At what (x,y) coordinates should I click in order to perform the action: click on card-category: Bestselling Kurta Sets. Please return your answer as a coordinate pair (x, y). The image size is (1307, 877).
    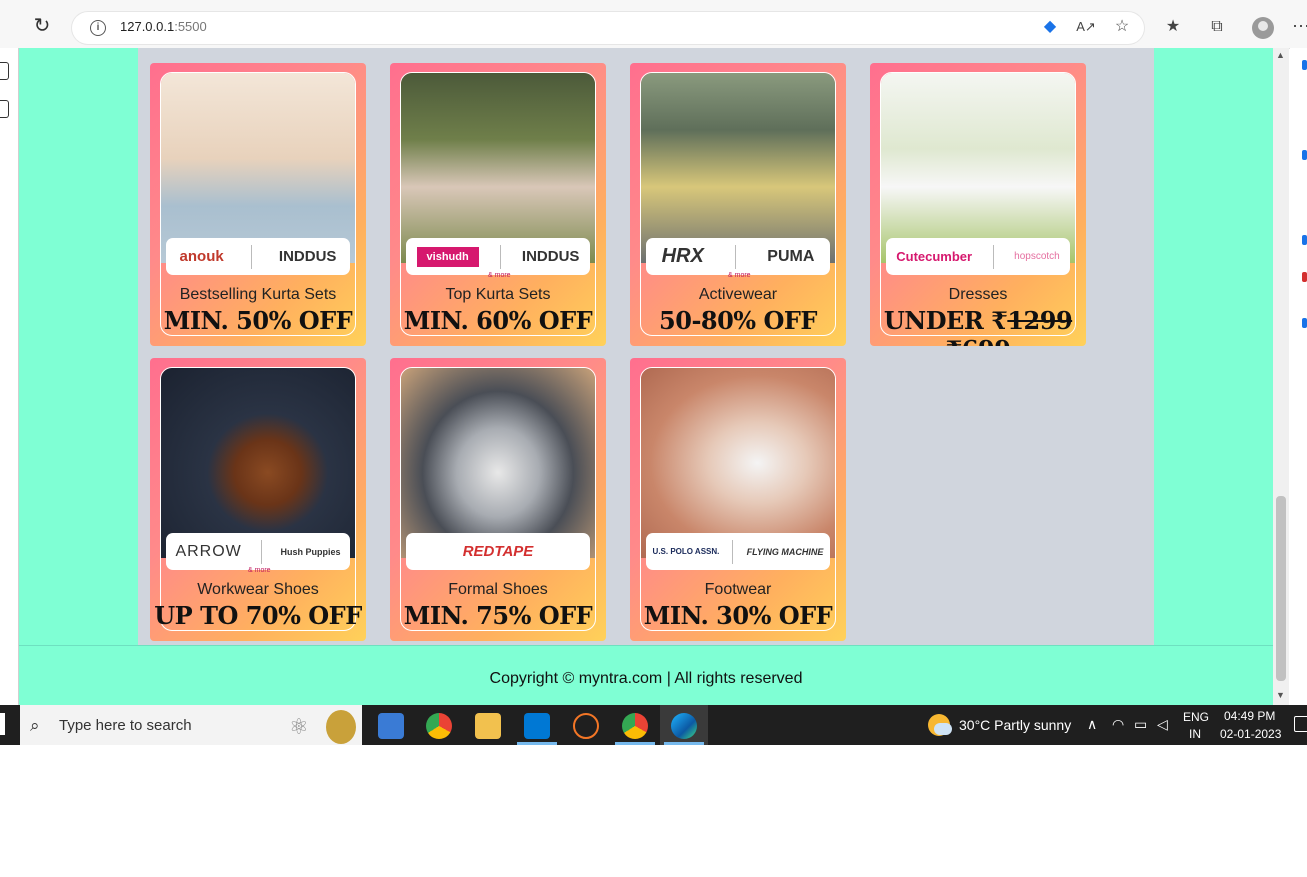
    Looking at the image, I should click on (258, 294).